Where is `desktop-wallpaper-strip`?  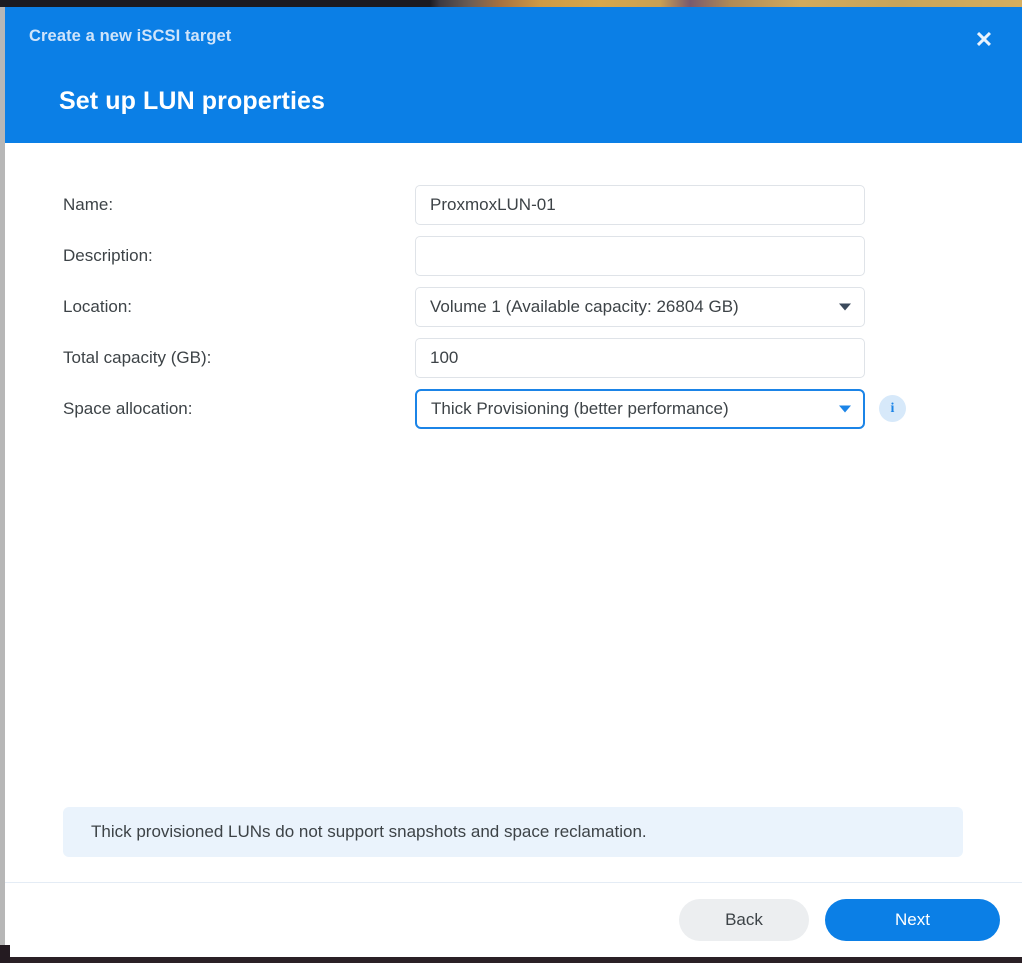
desktop-wallpaper-strip is located at coordinates (511, 3).